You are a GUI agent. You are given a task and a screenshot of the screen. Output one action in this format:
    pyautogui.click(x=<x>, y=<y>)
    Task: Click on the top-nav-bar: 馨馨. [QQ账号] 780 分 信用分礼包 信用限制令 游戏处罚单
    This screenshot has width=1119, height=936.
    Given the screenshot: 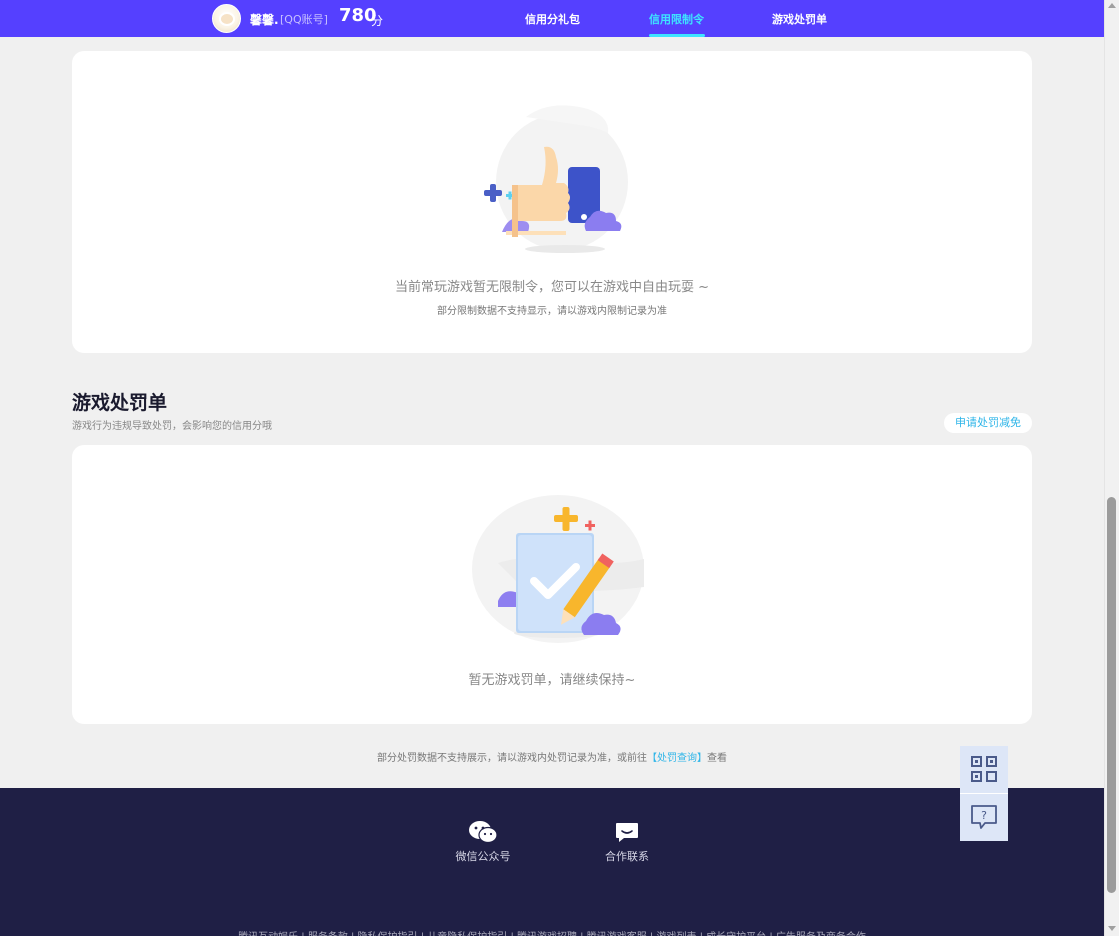 What is the action you would take?
    pyautogui.click(x=552, y=18)
    